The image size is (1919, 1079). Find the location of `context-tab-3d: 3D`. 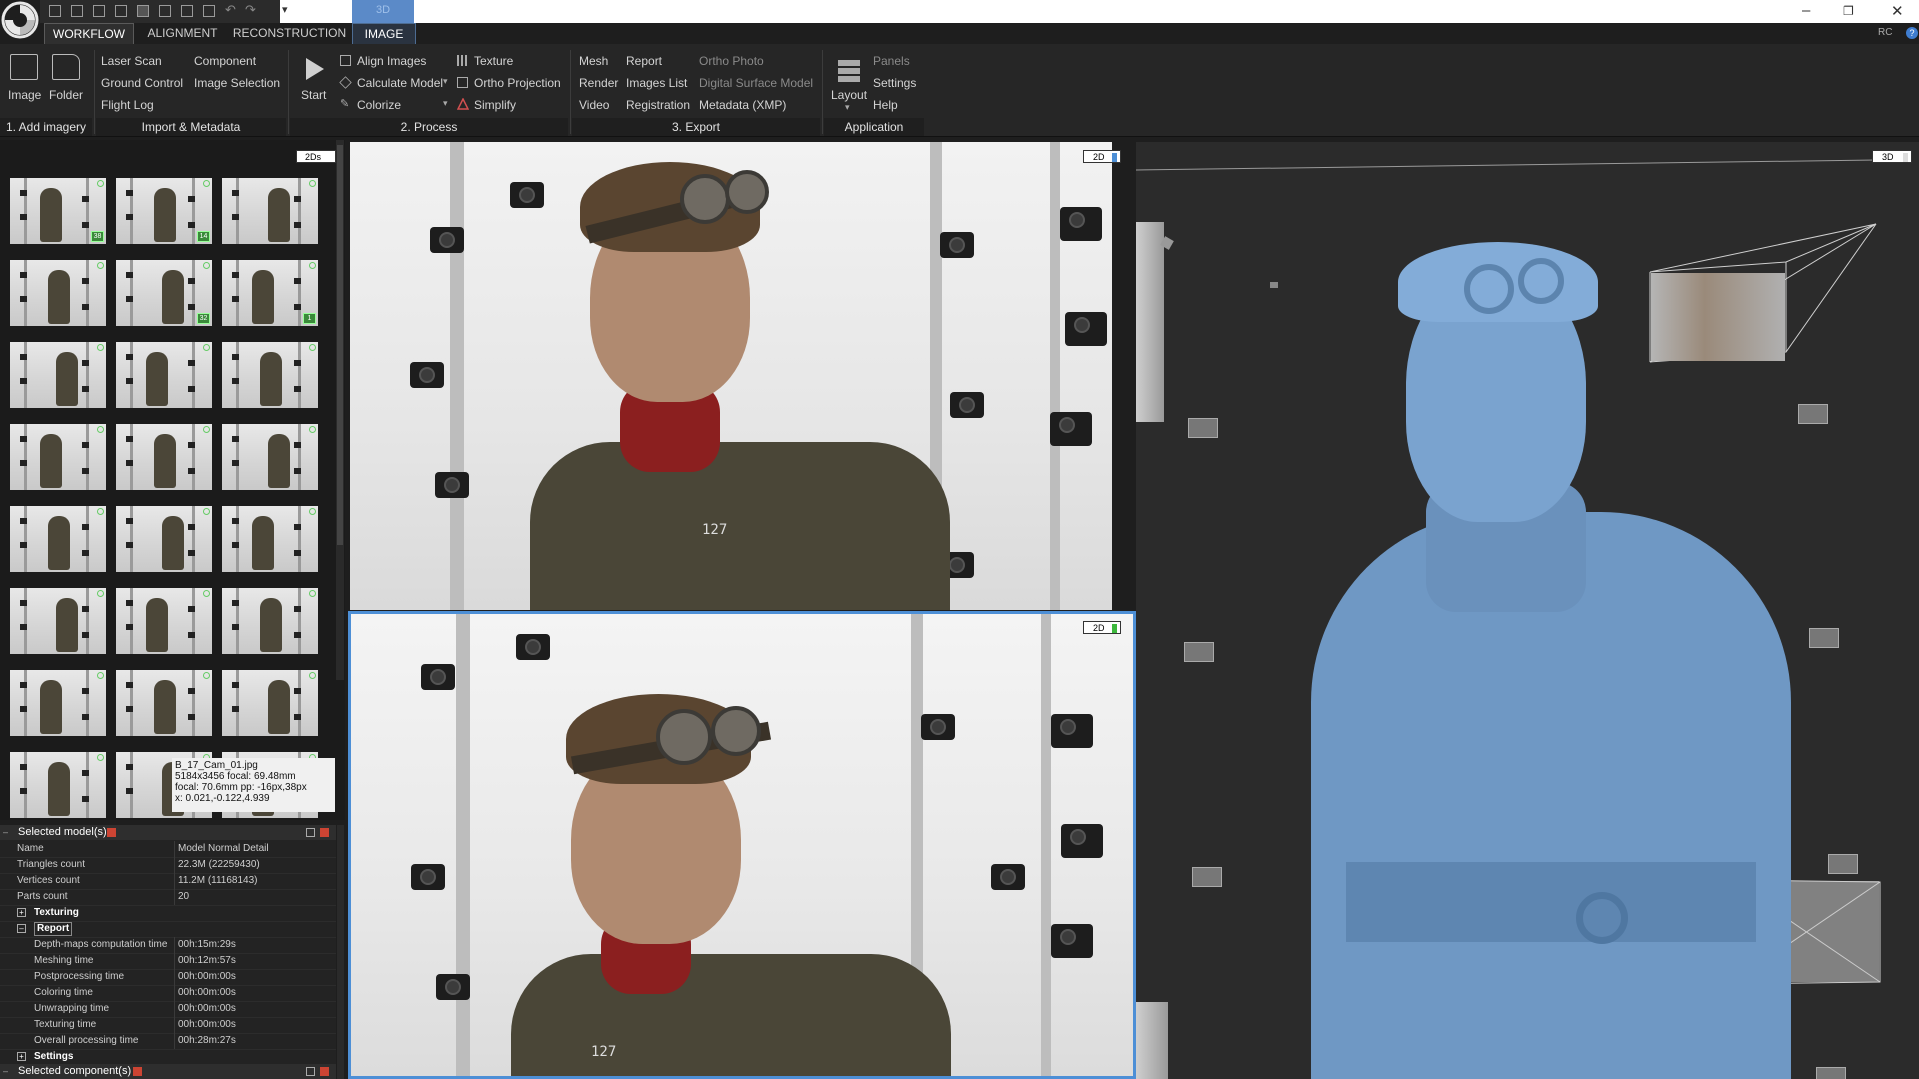

context-tab-3d: 3D is located at coordinates (383, 11).